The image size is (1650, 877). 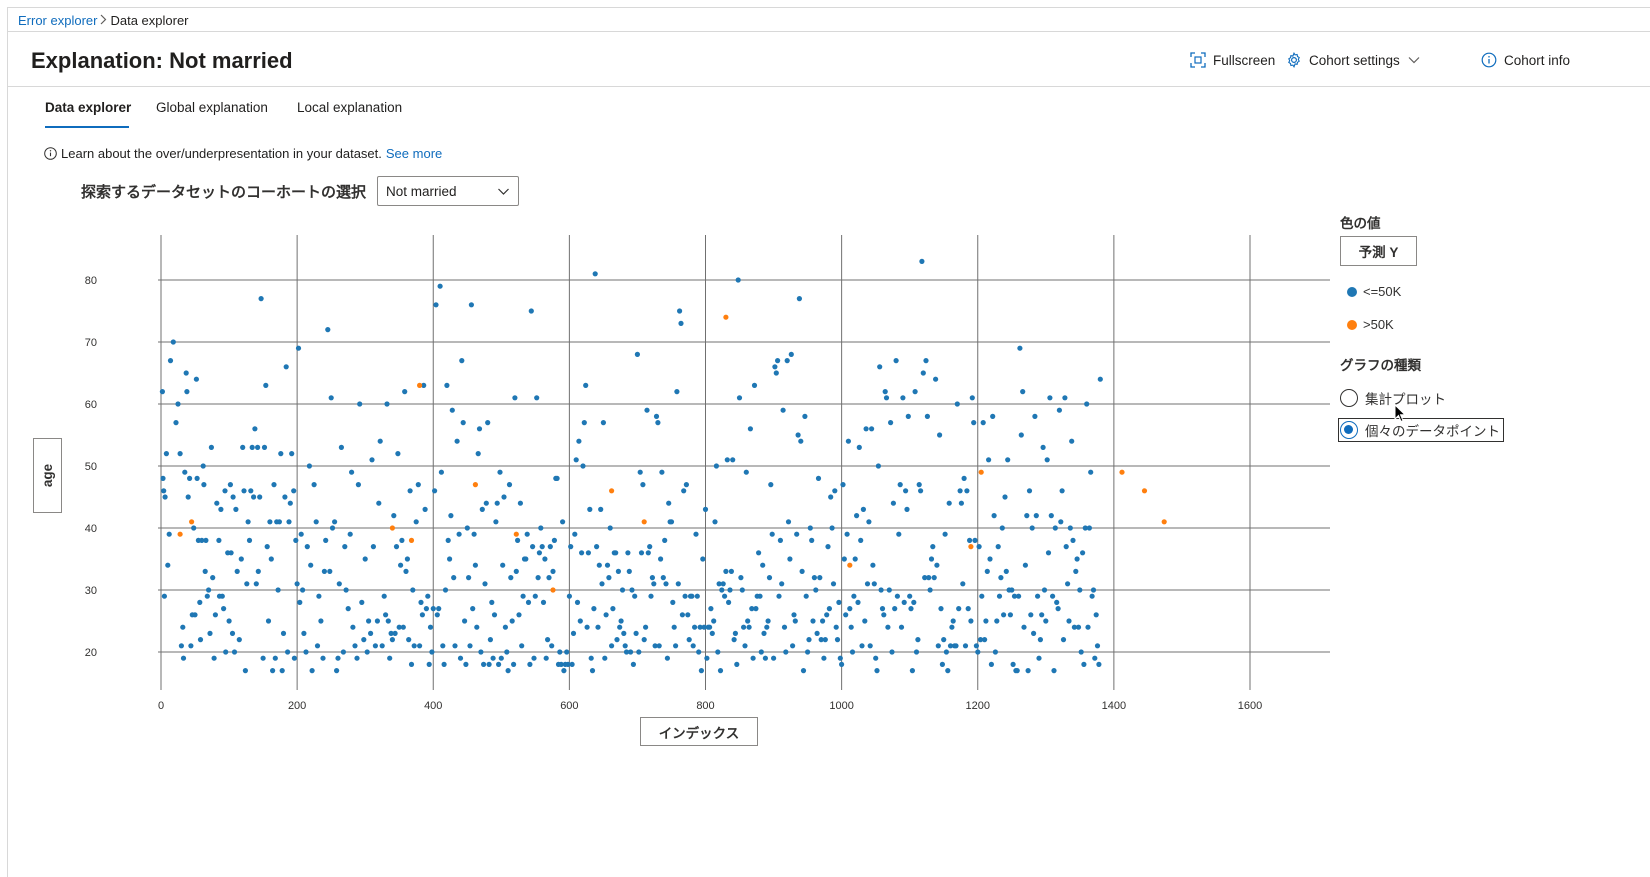 What do you see at coordinates (1374, 291) in the screenshot?
I see `legend-item-low-income: <=50K` at bounding box center [1374, 291].